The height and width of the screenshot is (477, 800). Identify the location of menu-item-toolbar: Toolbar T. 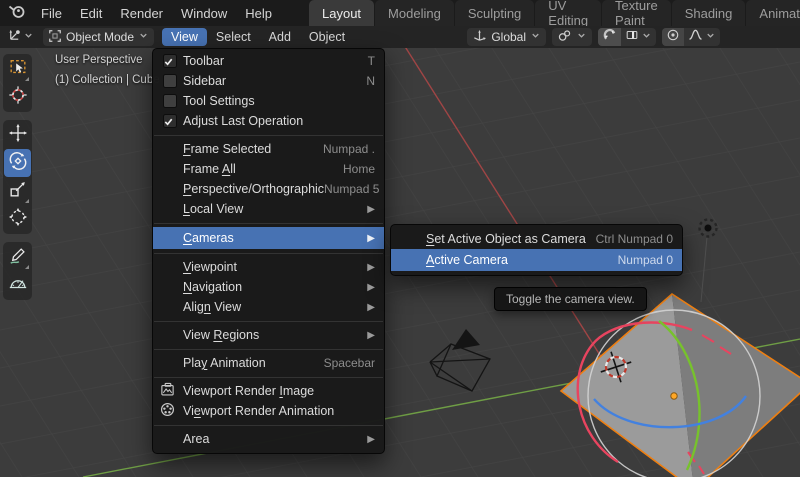
(268, 61).